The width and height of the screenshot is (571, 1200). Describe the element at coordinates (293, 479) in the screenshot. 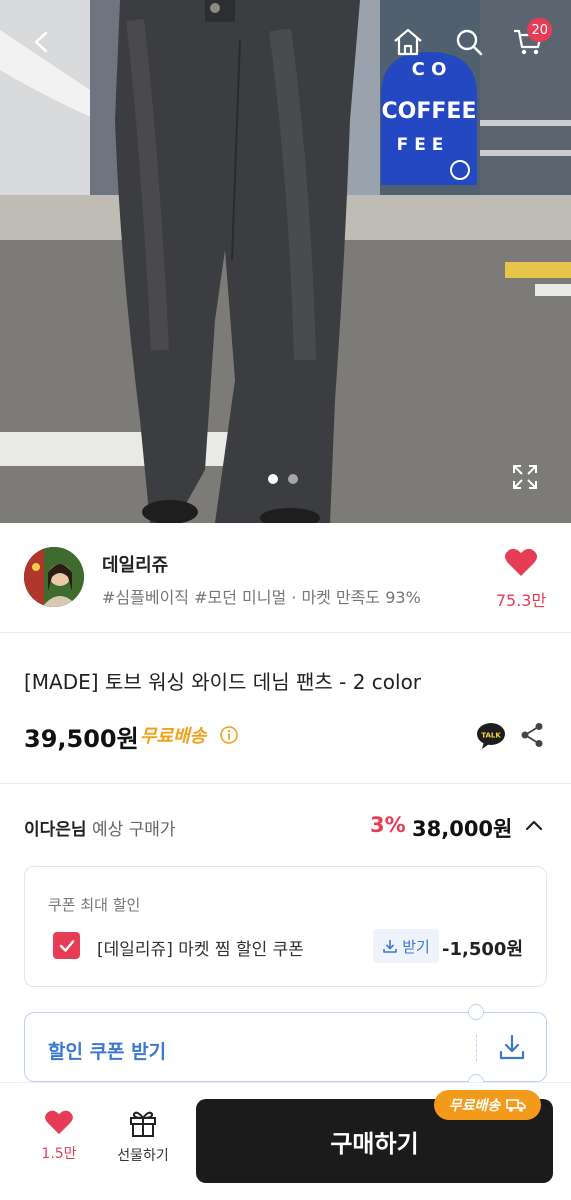

I see `pagination-dot` at that location.